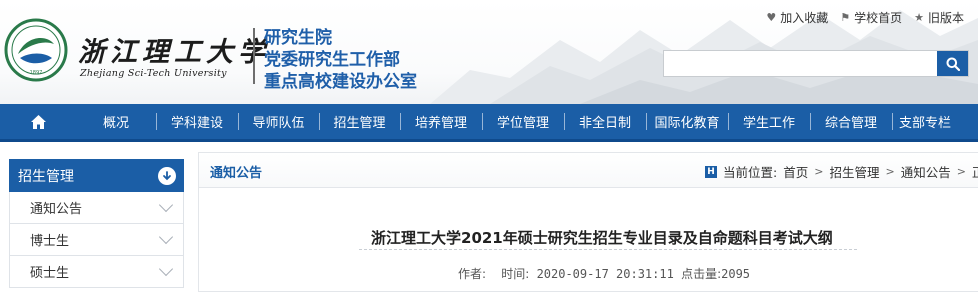 This screenshot has width=978, height=292. What do you see at coordinates (701, 274) in the screenshot?
I see `hits-label: 点击量:` at bounding box center [701, 274].